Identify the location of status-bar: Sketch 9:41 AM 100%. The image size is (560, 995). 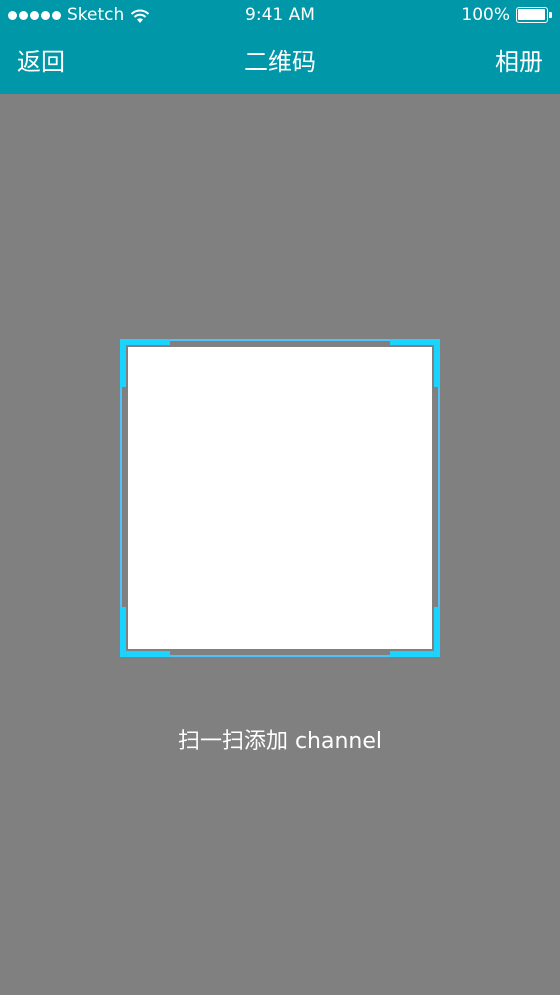
(280, 15).